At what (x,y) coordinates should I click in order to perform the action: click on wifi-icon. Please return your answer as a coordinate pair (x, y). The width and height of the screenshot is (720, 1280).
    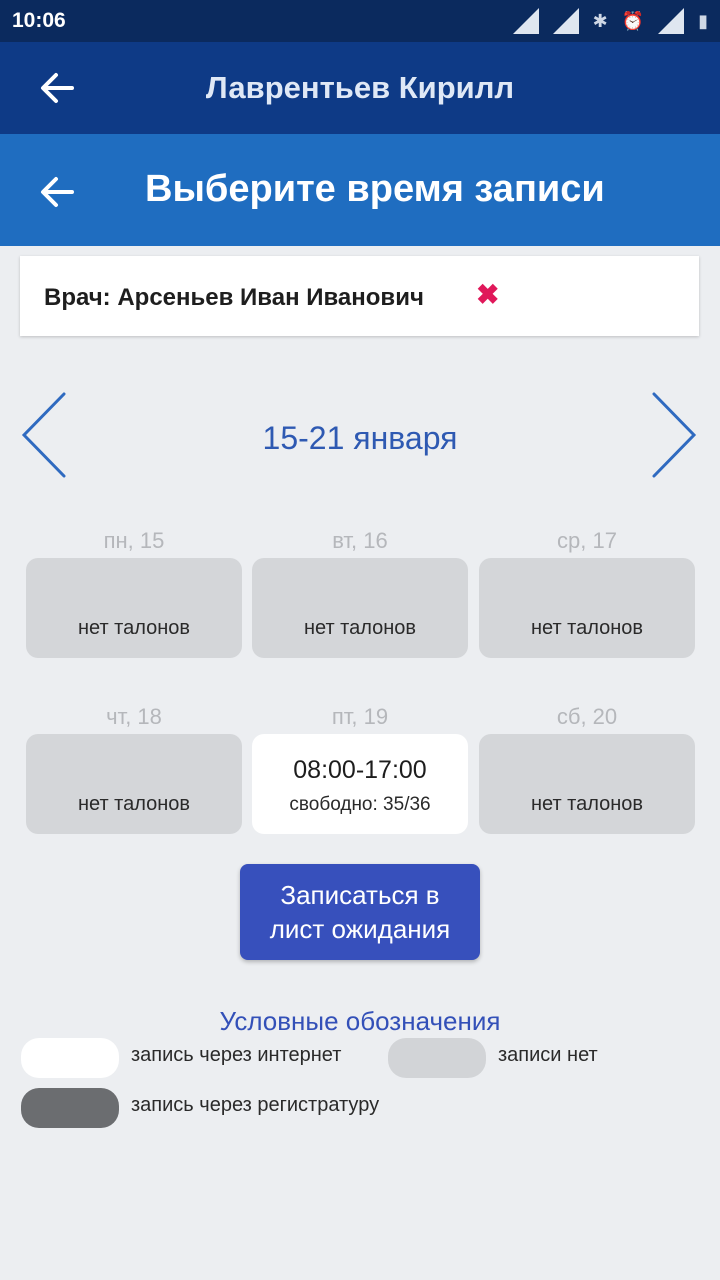
    Looking at the image, I should click on (671, 21).